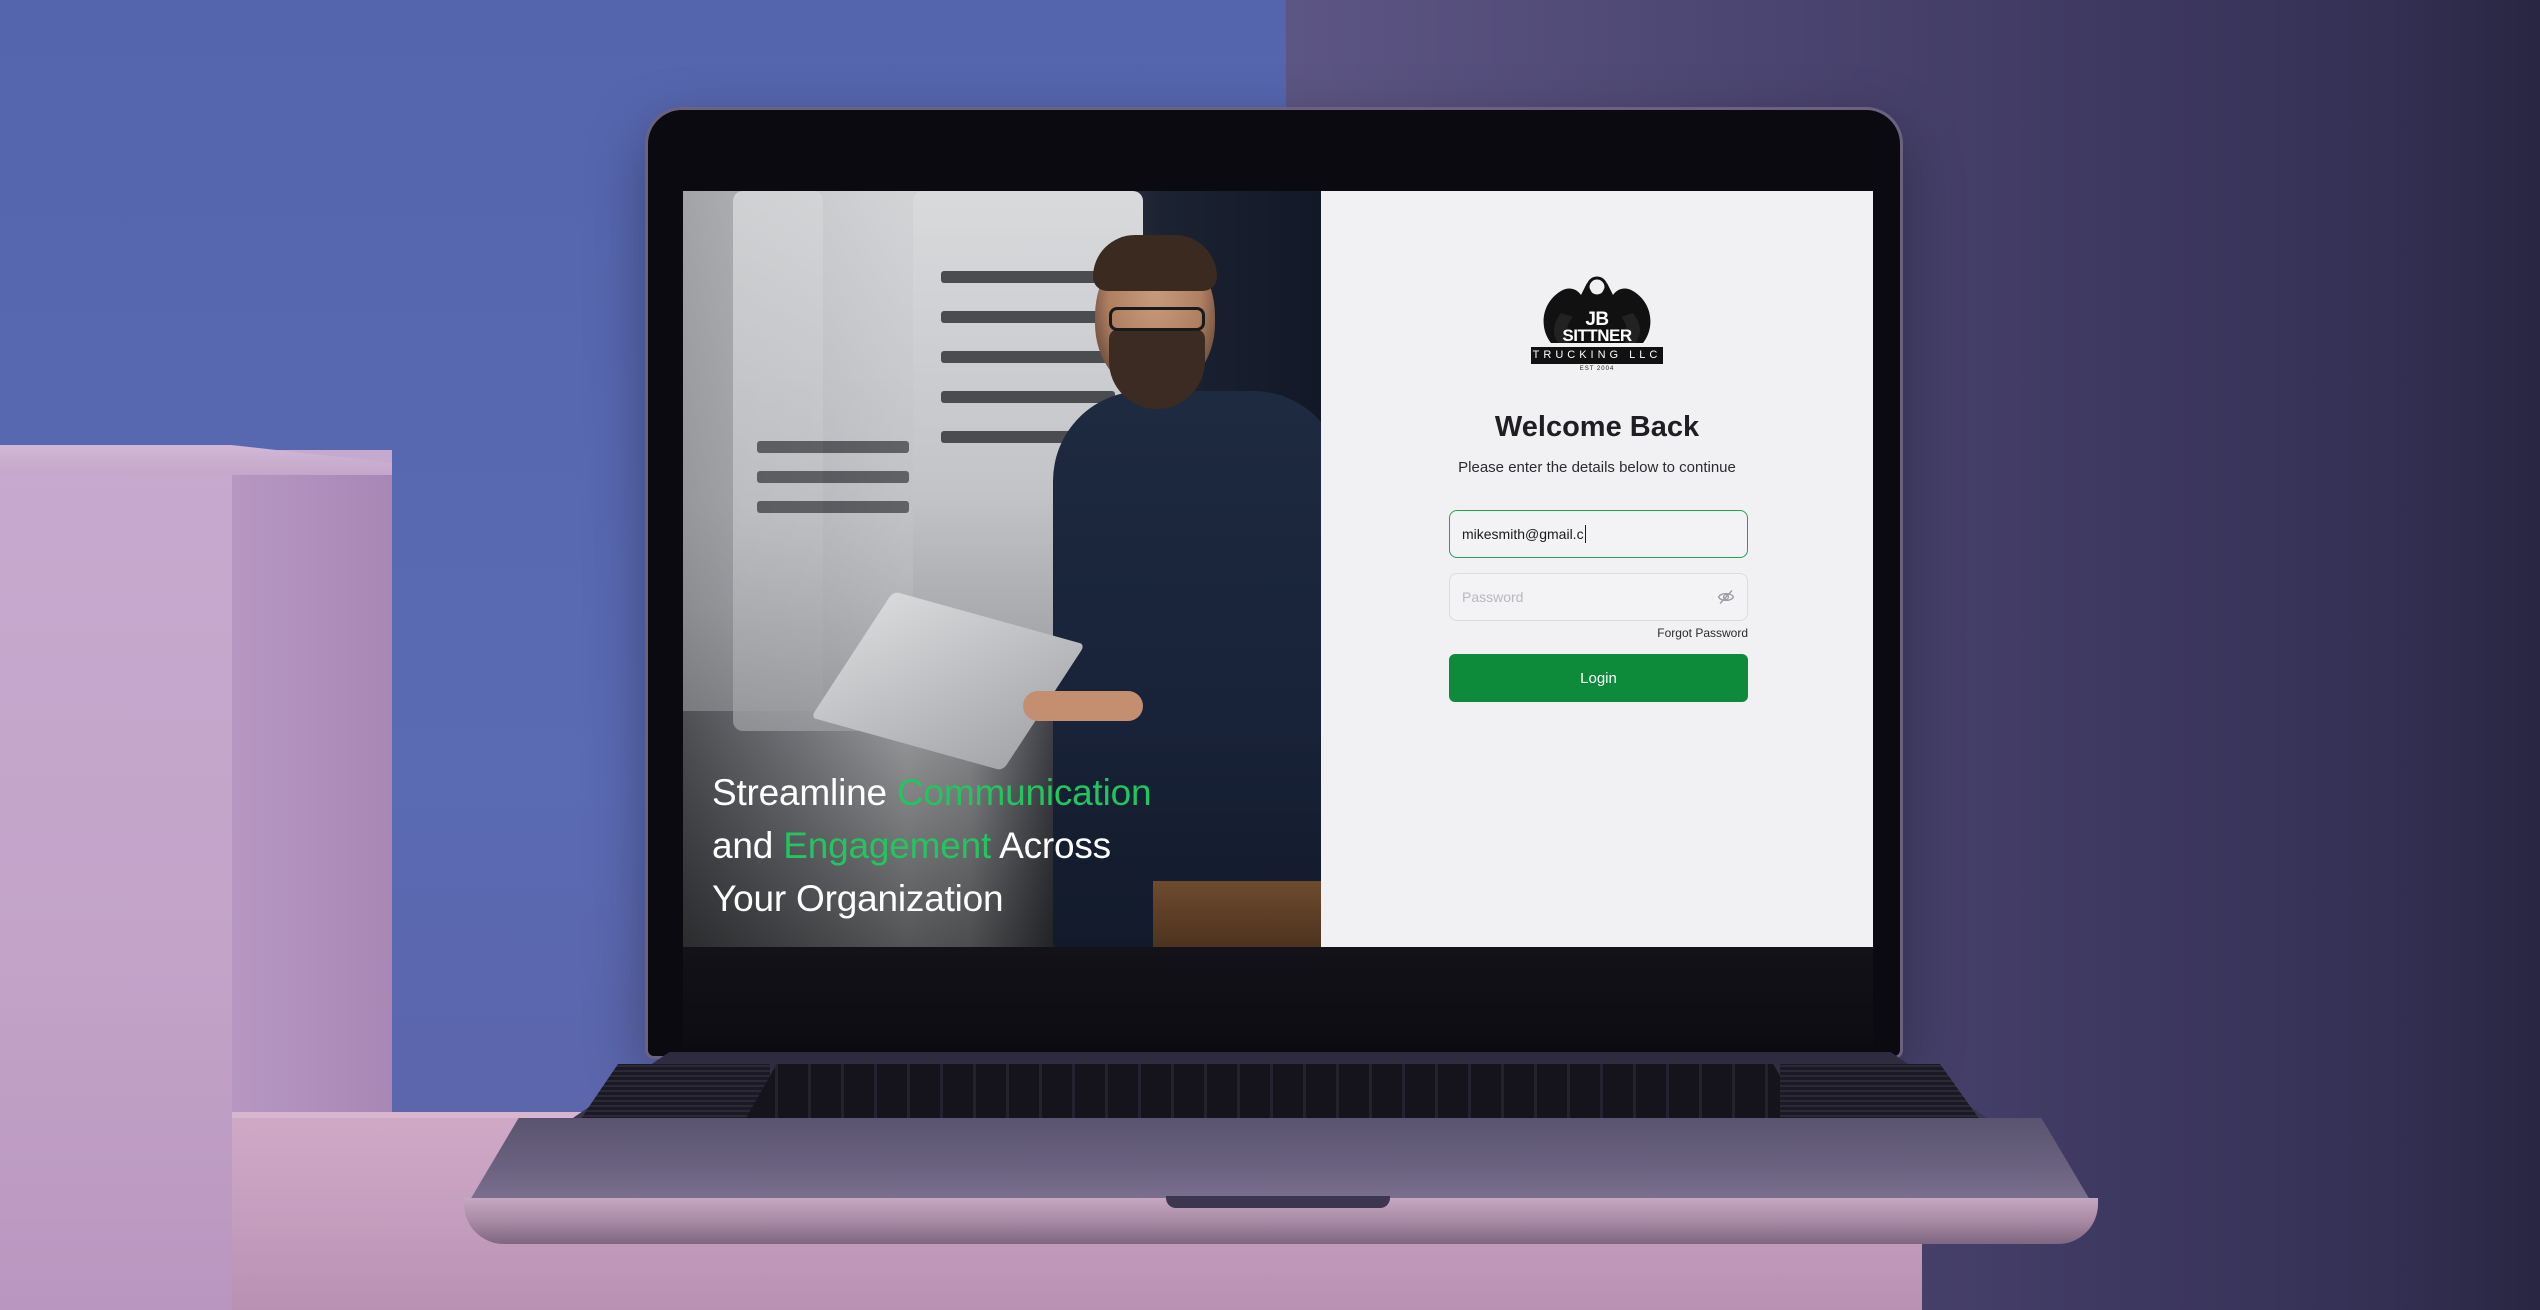  Describe the element at coordinates (1726, 597) in the screenshot. I see `eye-off-icon` at that location.